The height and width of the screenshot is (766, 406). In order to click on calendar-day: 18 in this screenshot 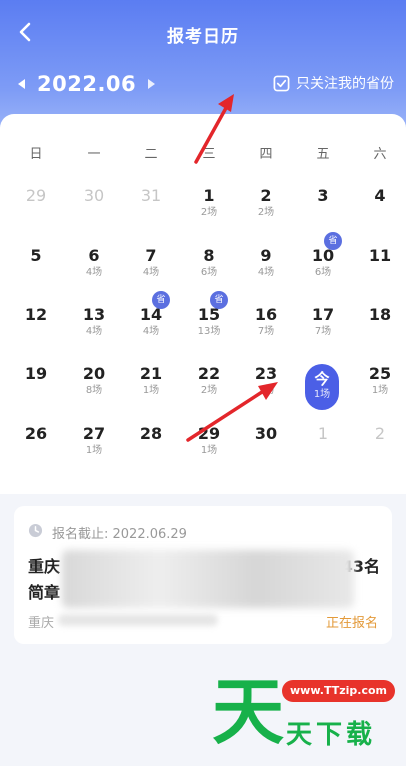, I will do `click(380, 325)`.